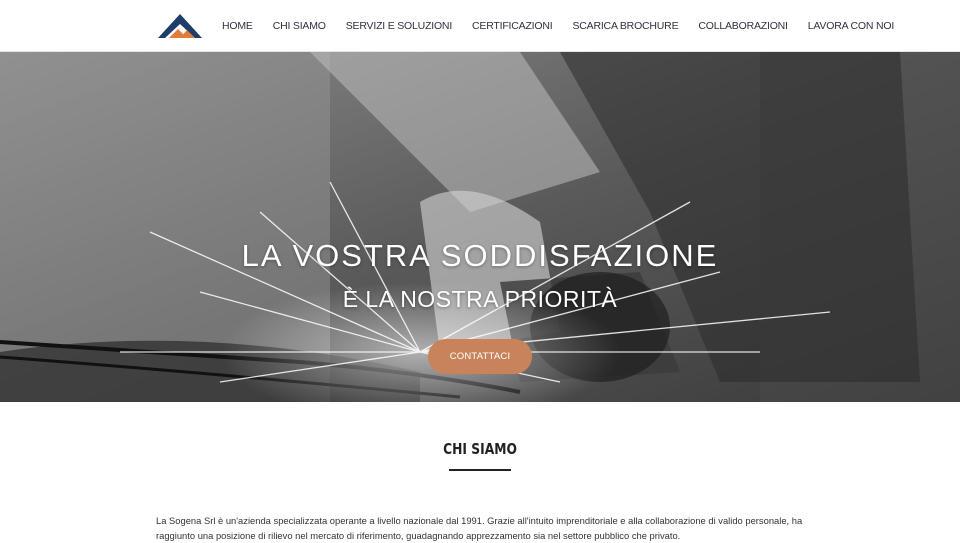 The width and height of the screenshot is (960, 543). What do you see at coordinates (480, 470) in the screenshot?
I see `title-underline-divider` at bounding box center [480, 470].